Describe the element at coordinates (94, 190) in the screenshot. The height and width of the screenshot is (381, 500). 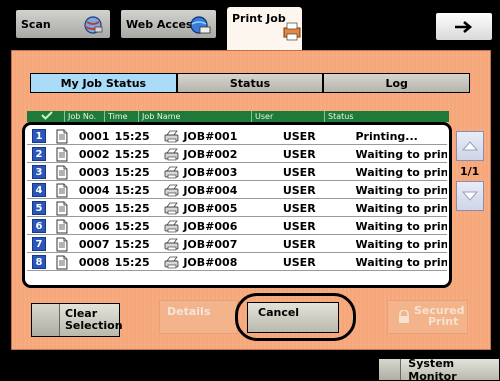
I see `job-number: 0004` at that location.